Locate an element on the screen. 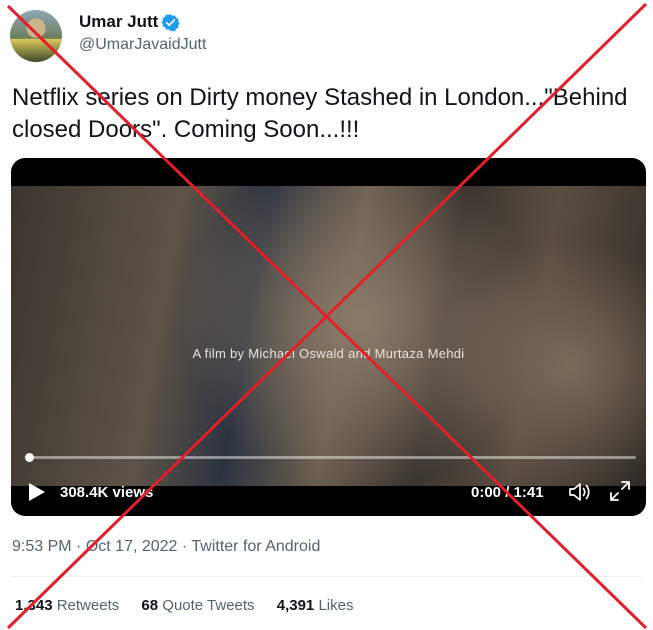  retweets-stat: 1,343 Retweets is located at coordinates (67, 605).